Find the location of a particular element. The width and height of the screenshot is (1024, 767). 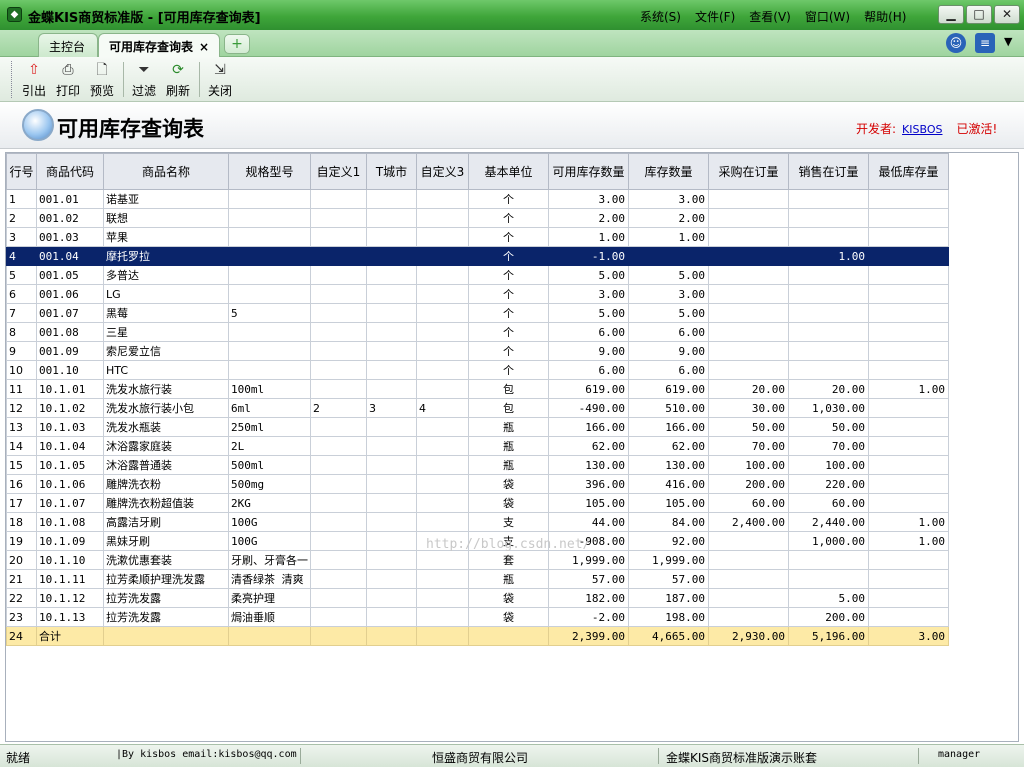

table-cell: 10 is located at coordinates (21, 370).